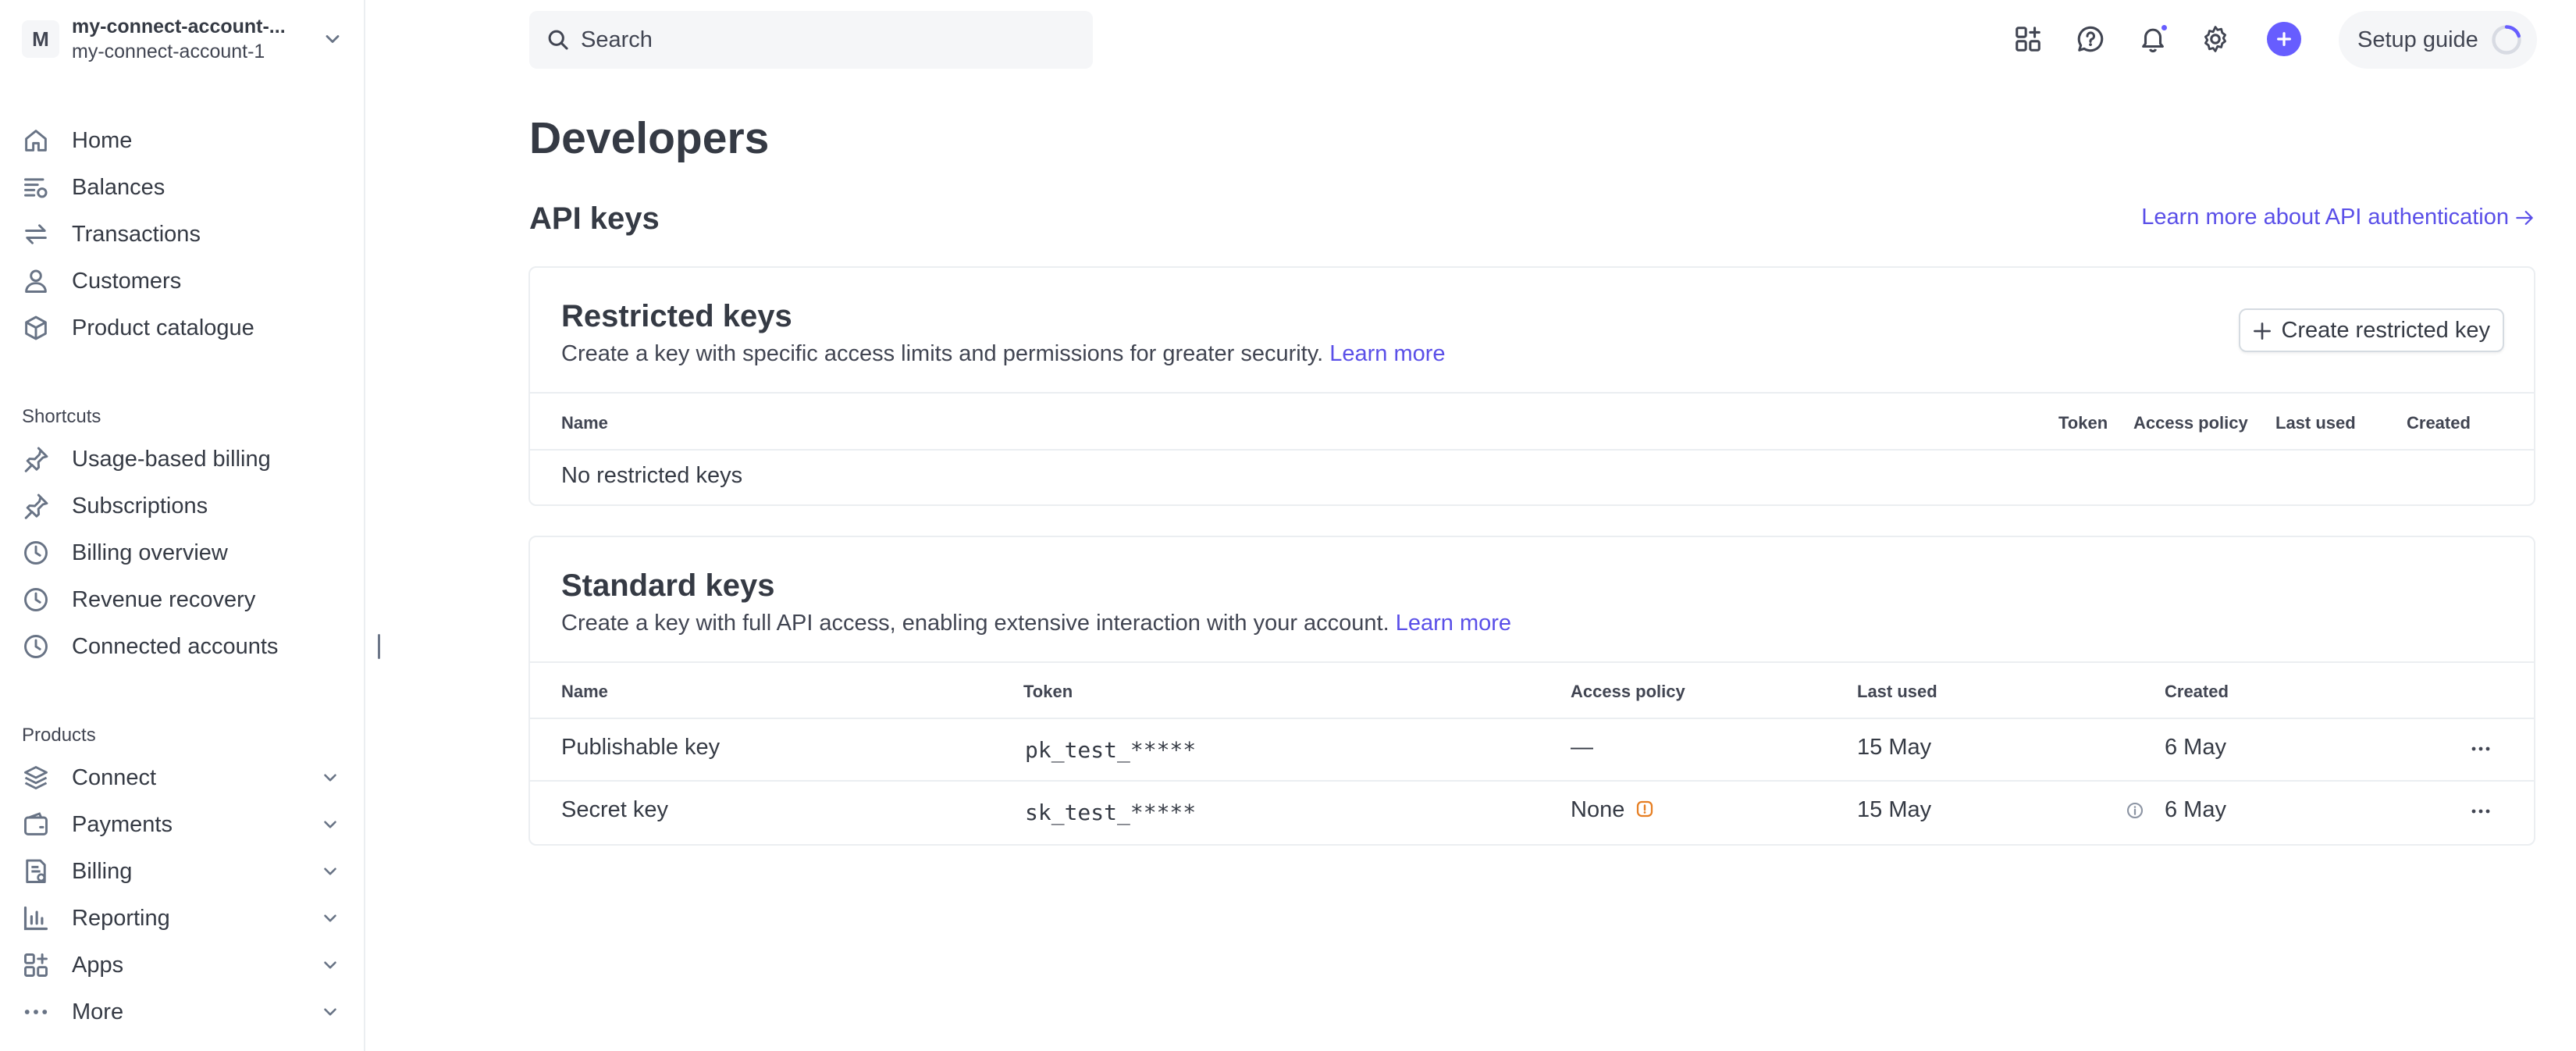  I want to click on sidebar-item-label: Transactions, so click(136, 234).